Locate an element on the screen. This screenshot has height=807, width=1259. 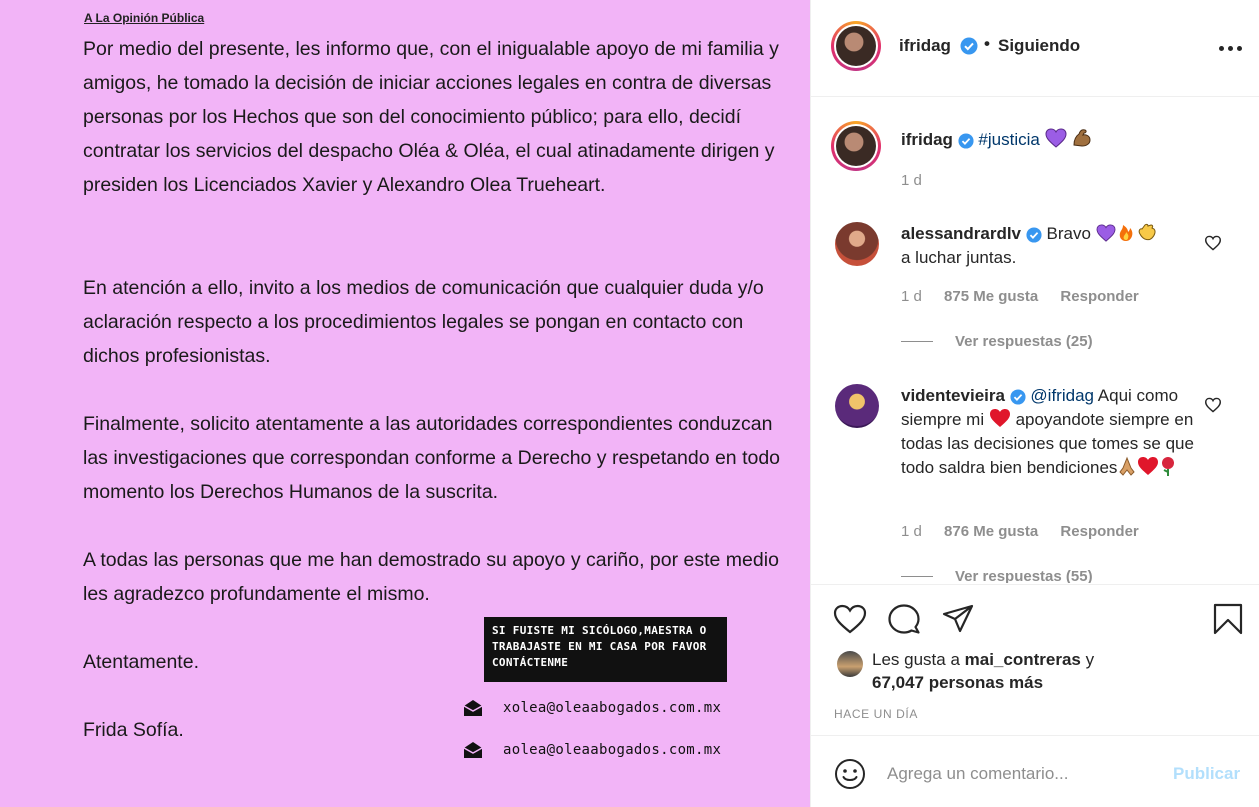
folded-hands-icon is located at coordinates (1127, 466).